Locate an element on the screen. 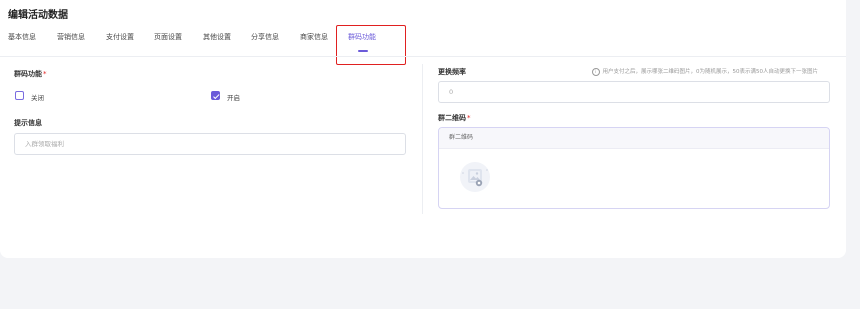 The image size is (860, 309). prompt-info-input: 入群领取福利 is located at coordinates (210, 144).